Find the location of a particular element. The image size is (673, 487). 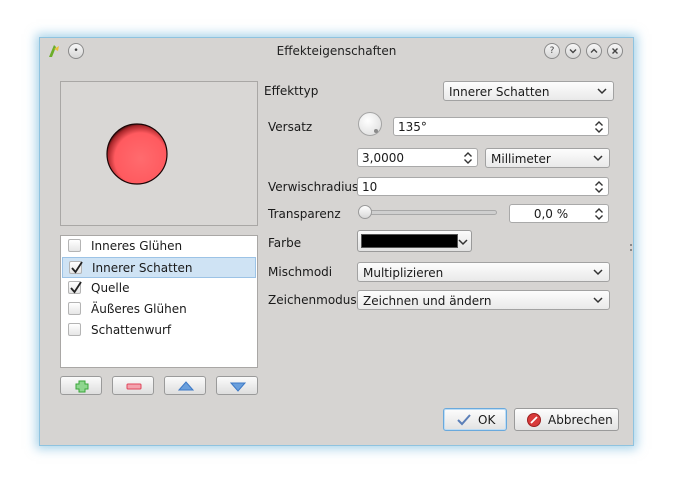

effect-list-item: Inneres Glühen is located at coordinates (159, 246).